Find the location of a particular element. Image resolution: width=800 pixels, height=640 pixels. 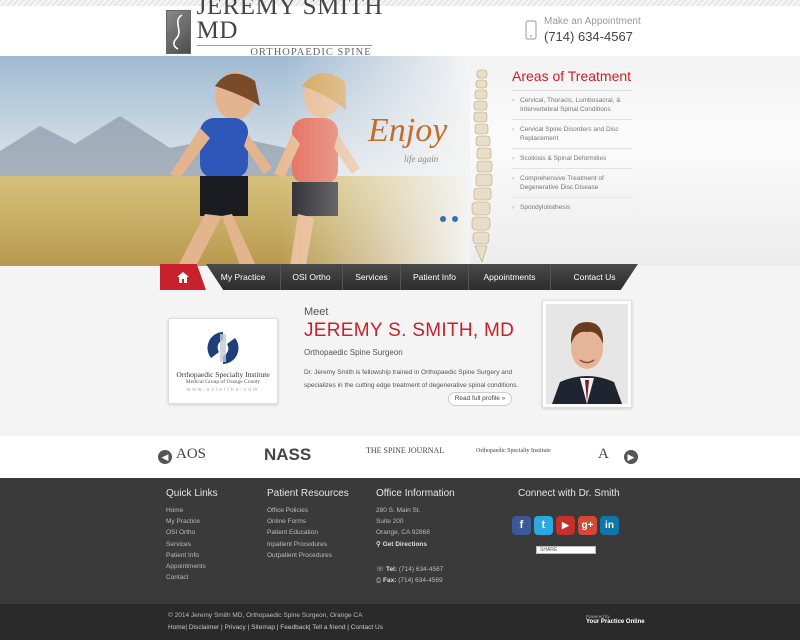

footer-link: My Practice is located at coordinates (192, 521).